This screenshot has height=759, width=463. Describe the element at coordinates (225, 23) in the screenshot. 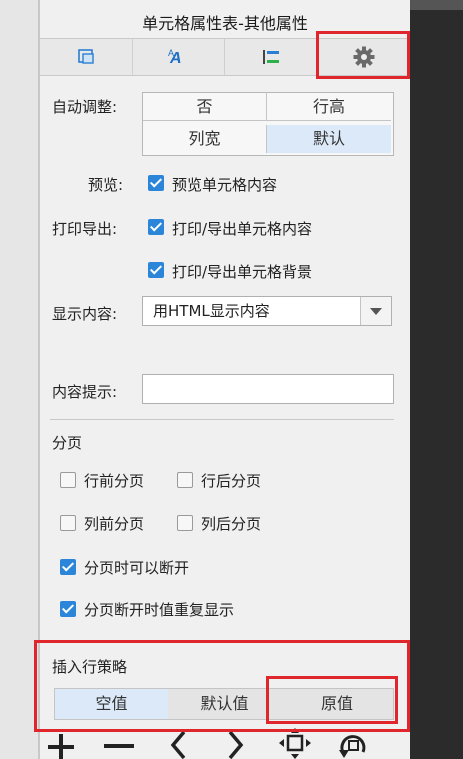

I see `panel-title: 单元格属性表-其他属性` at that location.